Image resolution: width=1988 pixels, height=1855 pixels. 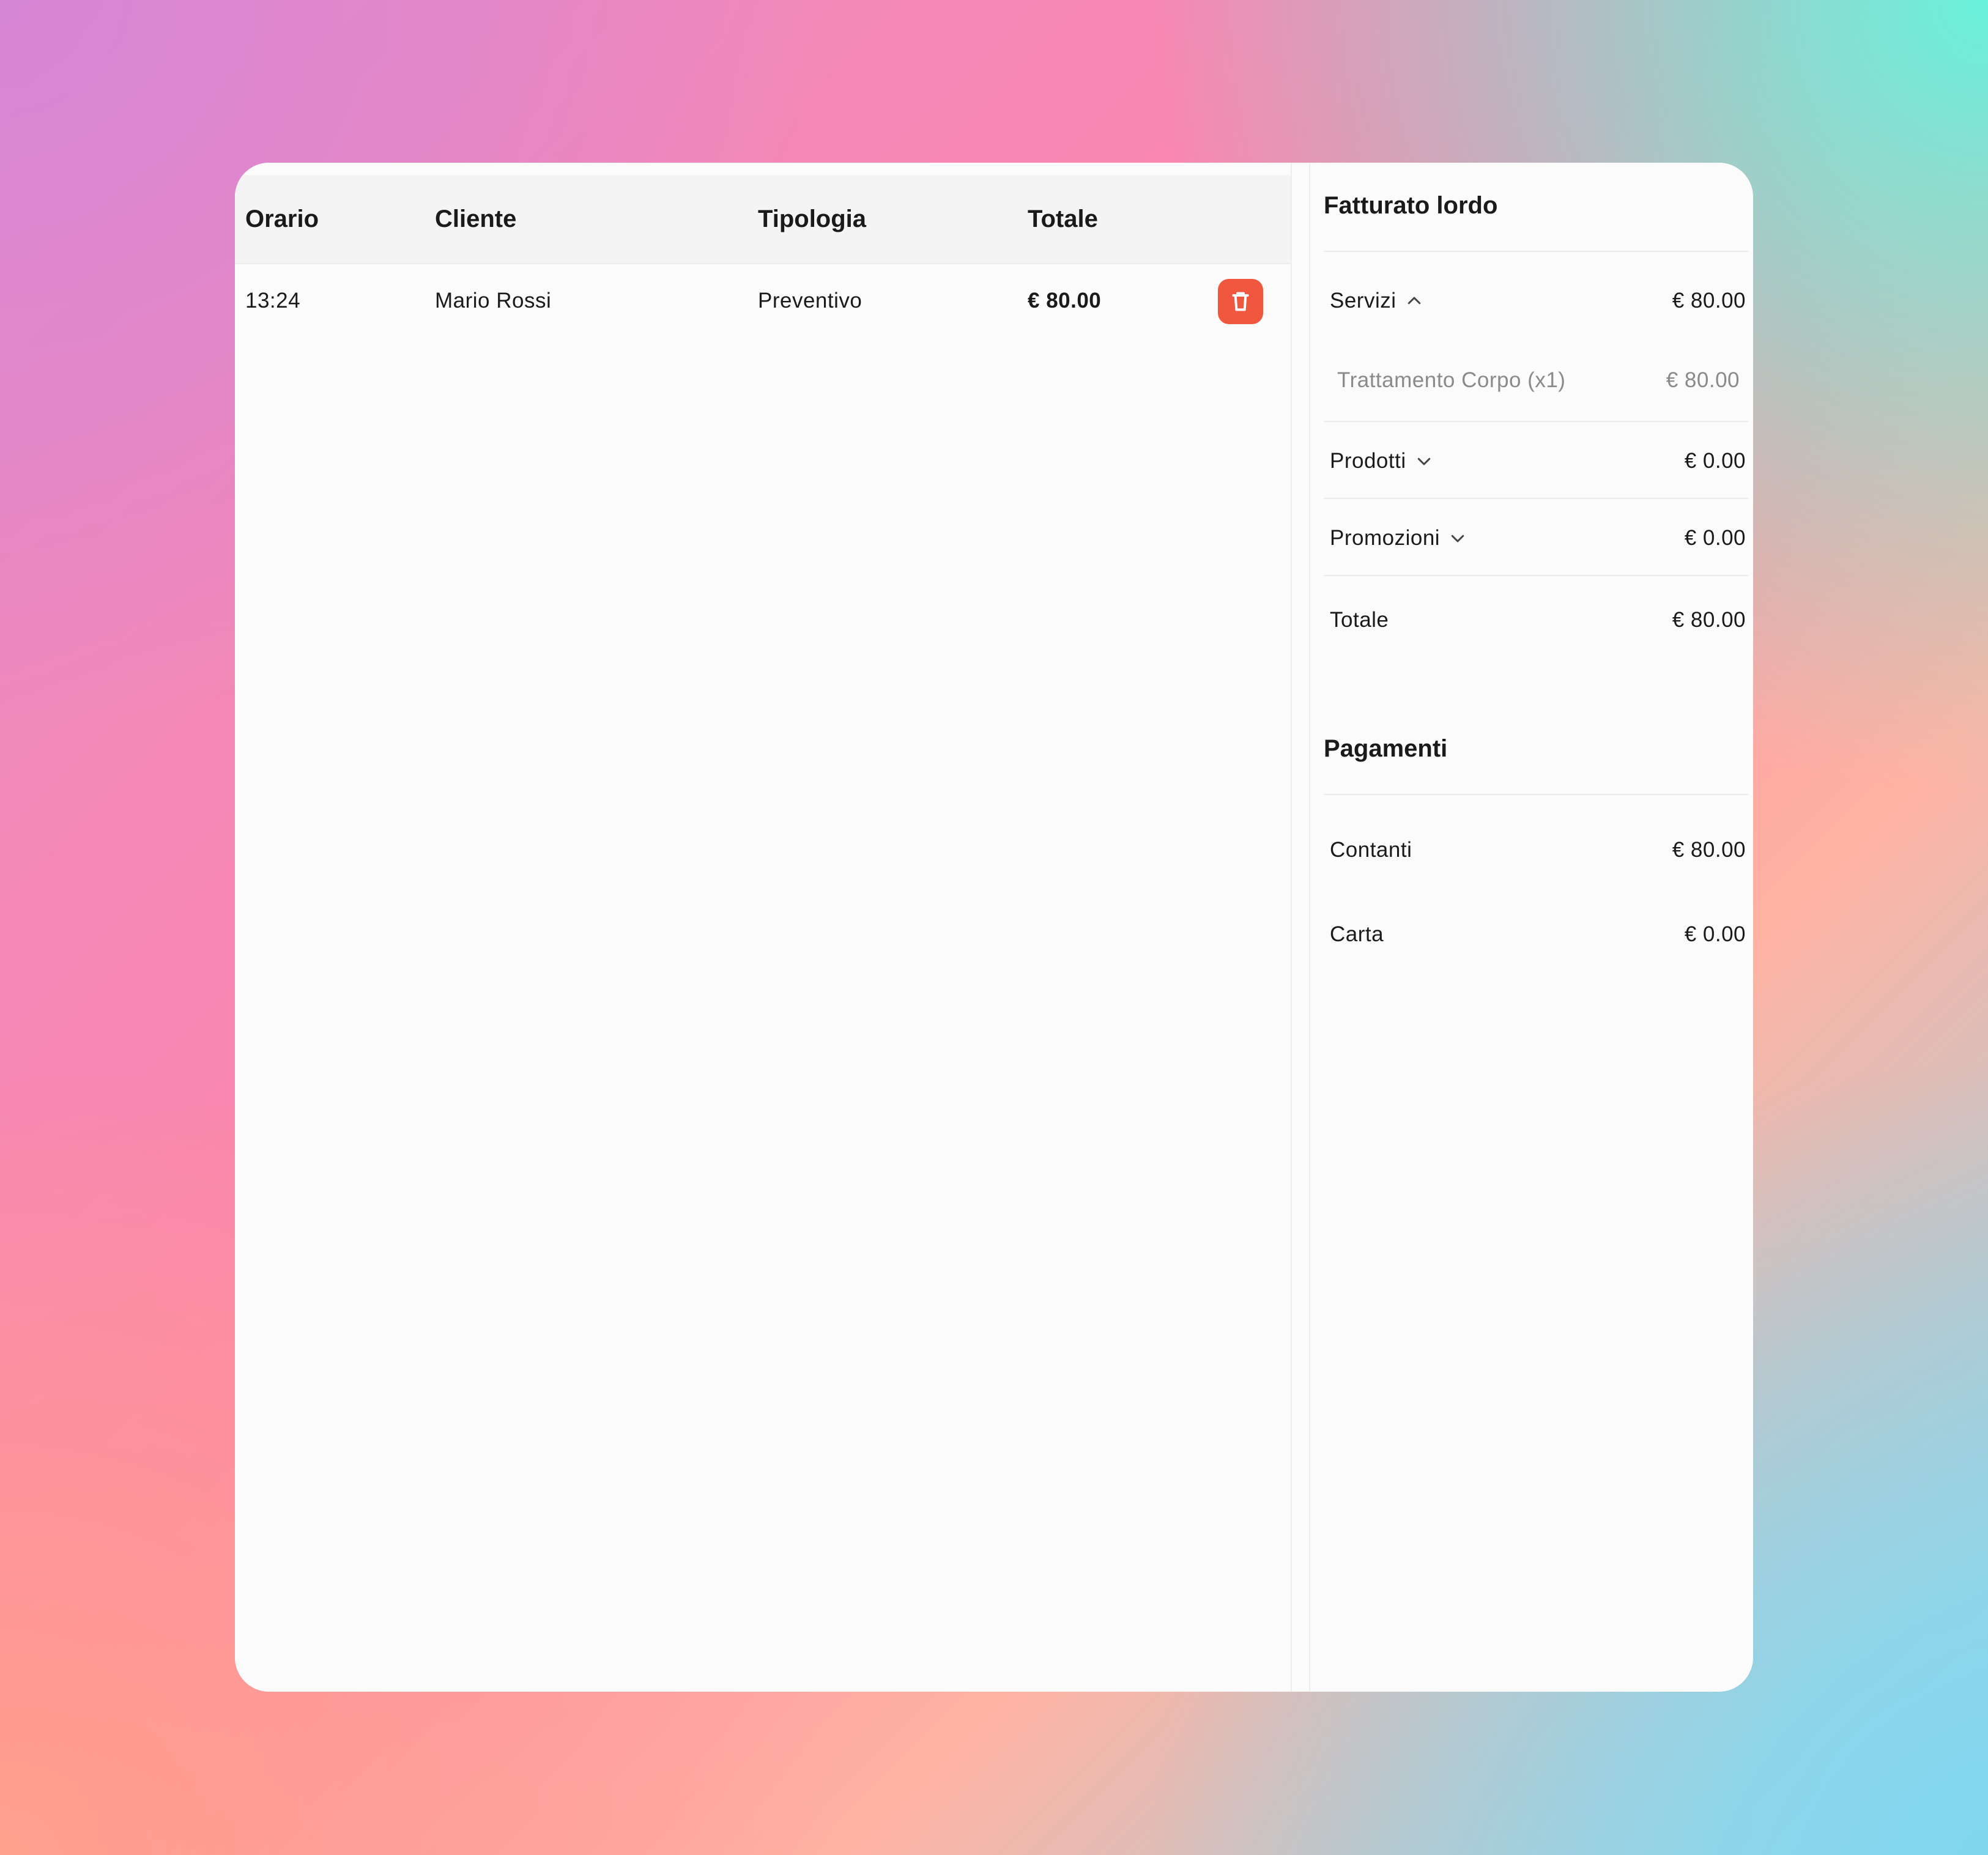 What do you see at coordinates (1411, 205) in the screenshot?
I see `gross-revenue-title: Fatturato lordo` at bounding box center [1411, 205].